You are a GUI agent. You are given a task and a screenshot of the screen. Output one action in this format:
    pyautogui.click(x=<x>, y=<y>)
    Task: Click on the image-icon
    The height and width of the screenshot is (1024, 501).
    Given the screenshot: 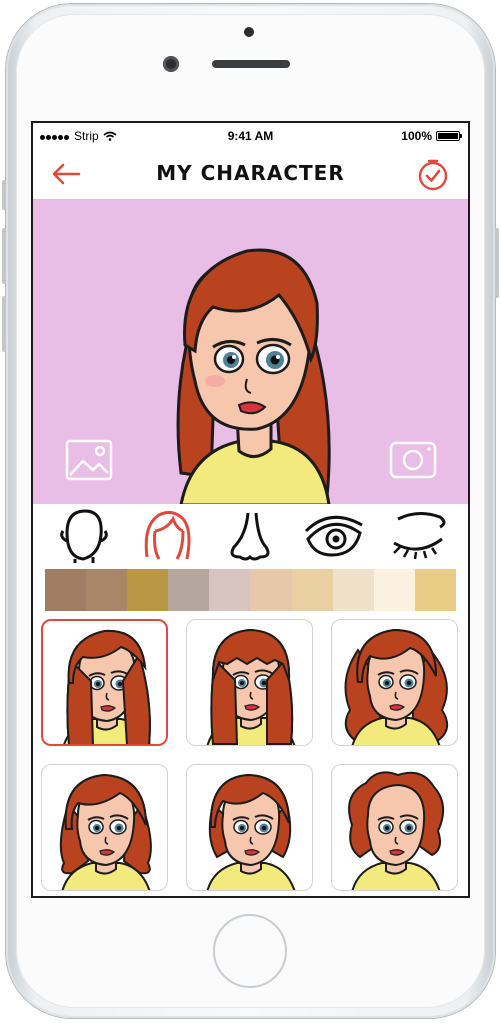 What is the action you would take?
    pyautogui.click(x=89, y=460)
    